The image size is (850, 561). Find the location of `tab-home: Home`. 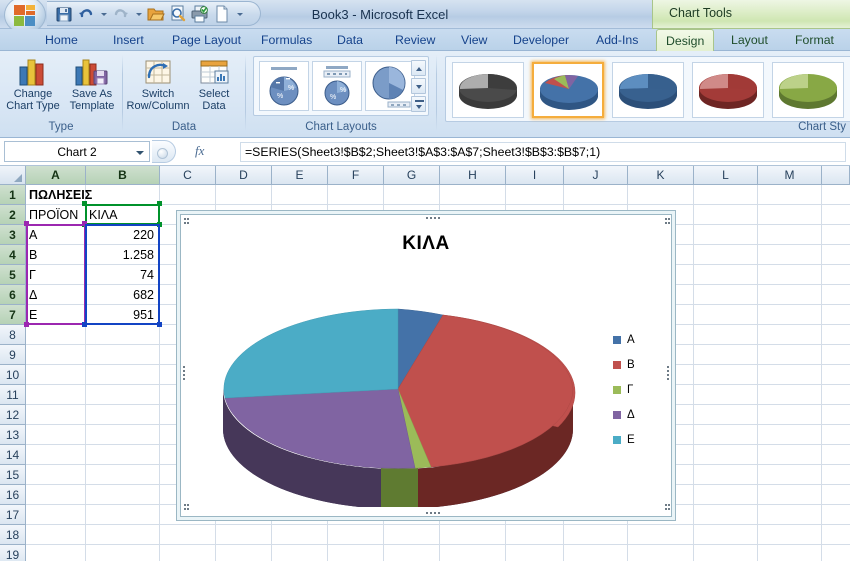

tab-home: Home is located at coordinates (61, 40).